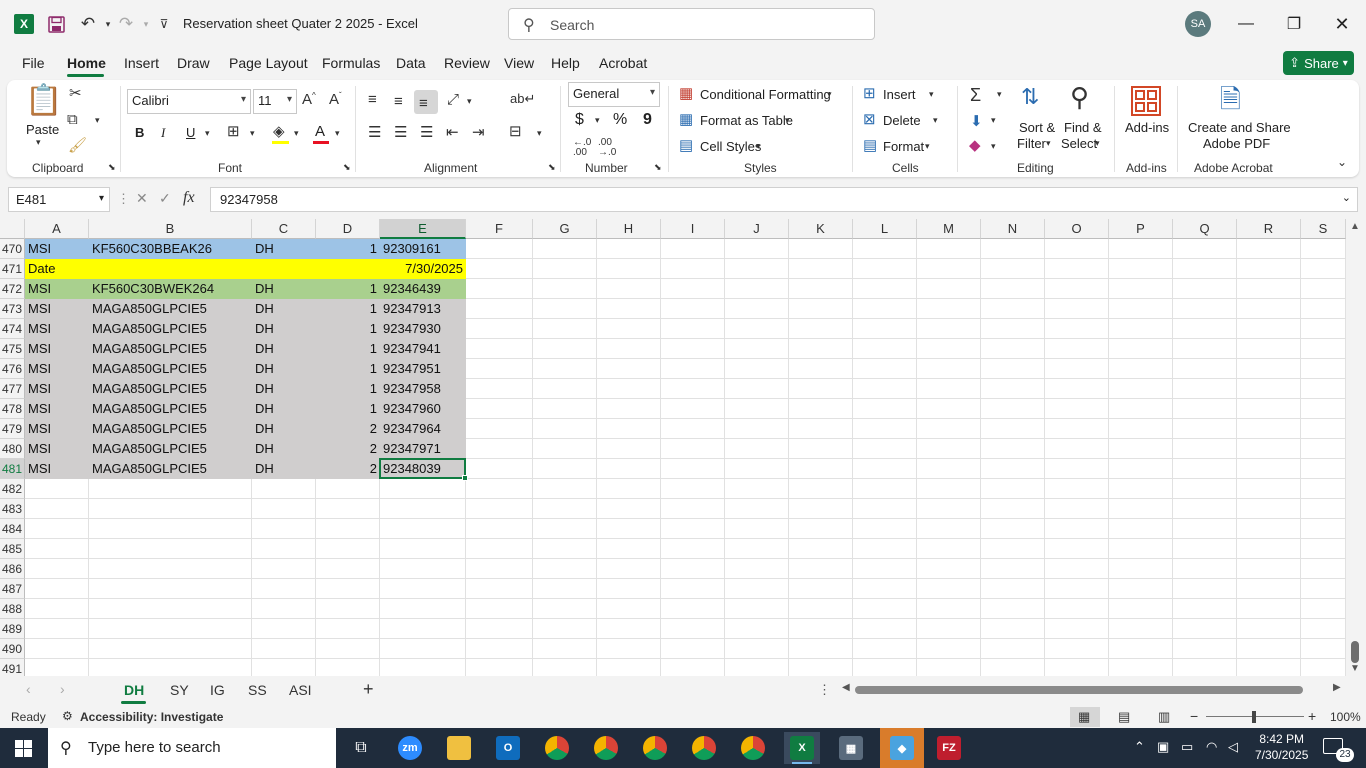  Describe the element at coordinates (348, 229) in the screenshot. I see `column-header-d: D` at that location.